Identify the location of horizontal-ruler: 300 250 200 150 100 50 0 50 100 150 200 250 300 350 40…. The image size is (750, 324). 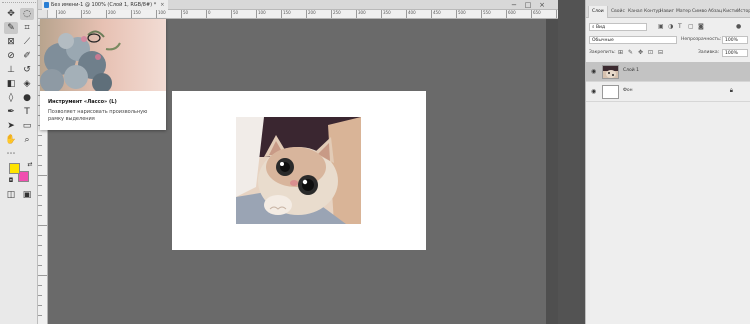
(303, 14).